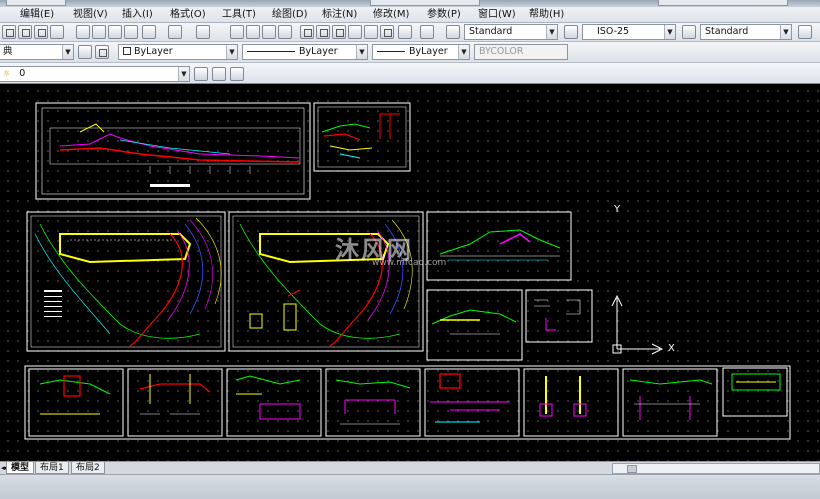 The image size is (820, 499). I want to click on menu-edit: 编辑(E), so click(37, 15).